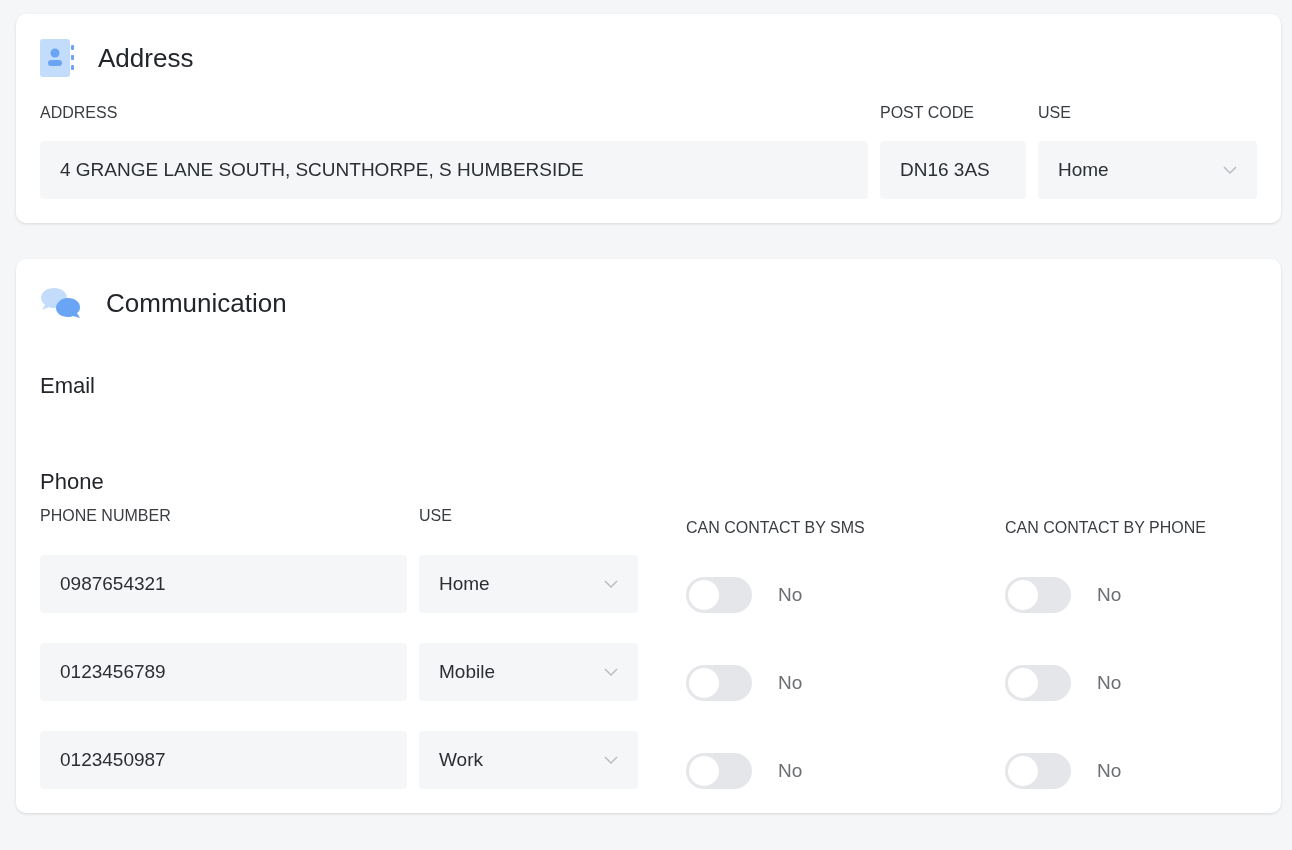  What do you see at coordinates (57, 58) in the screenshot?
I see `contact-book-icon` at bounding box center [57, 58].